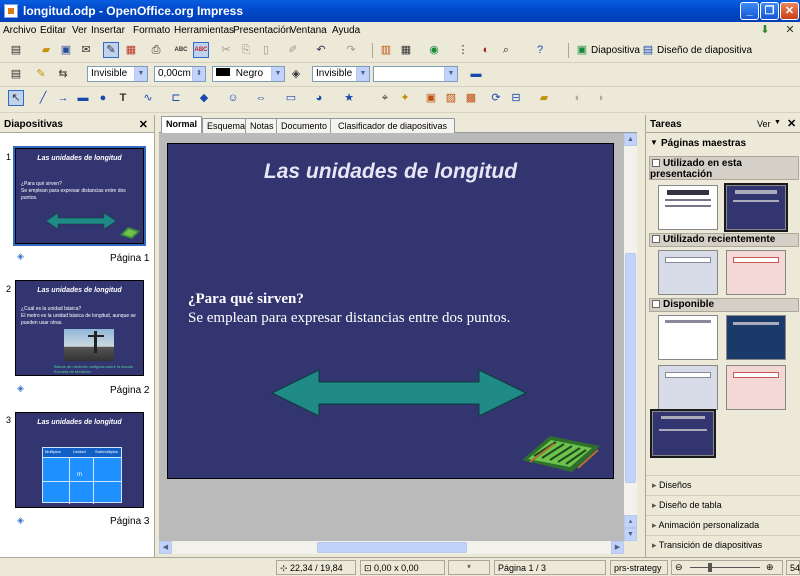 The height and width of the screenshot is (576, 800). Describe the element at coordinates (392, 547) in the screenshot. I see `horizontal-scroll-thumb` at that location.